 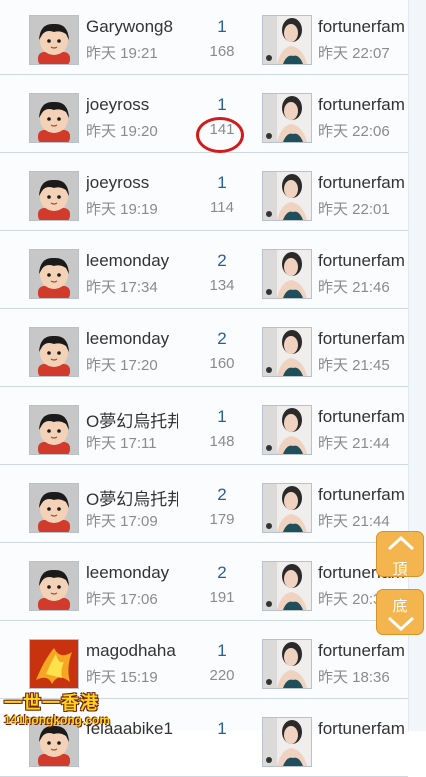 What do you see at coordinates (57, 720) in the screenshot?
I see `watermark-url: 141hongkong.com` at bounding box center [57, 720].